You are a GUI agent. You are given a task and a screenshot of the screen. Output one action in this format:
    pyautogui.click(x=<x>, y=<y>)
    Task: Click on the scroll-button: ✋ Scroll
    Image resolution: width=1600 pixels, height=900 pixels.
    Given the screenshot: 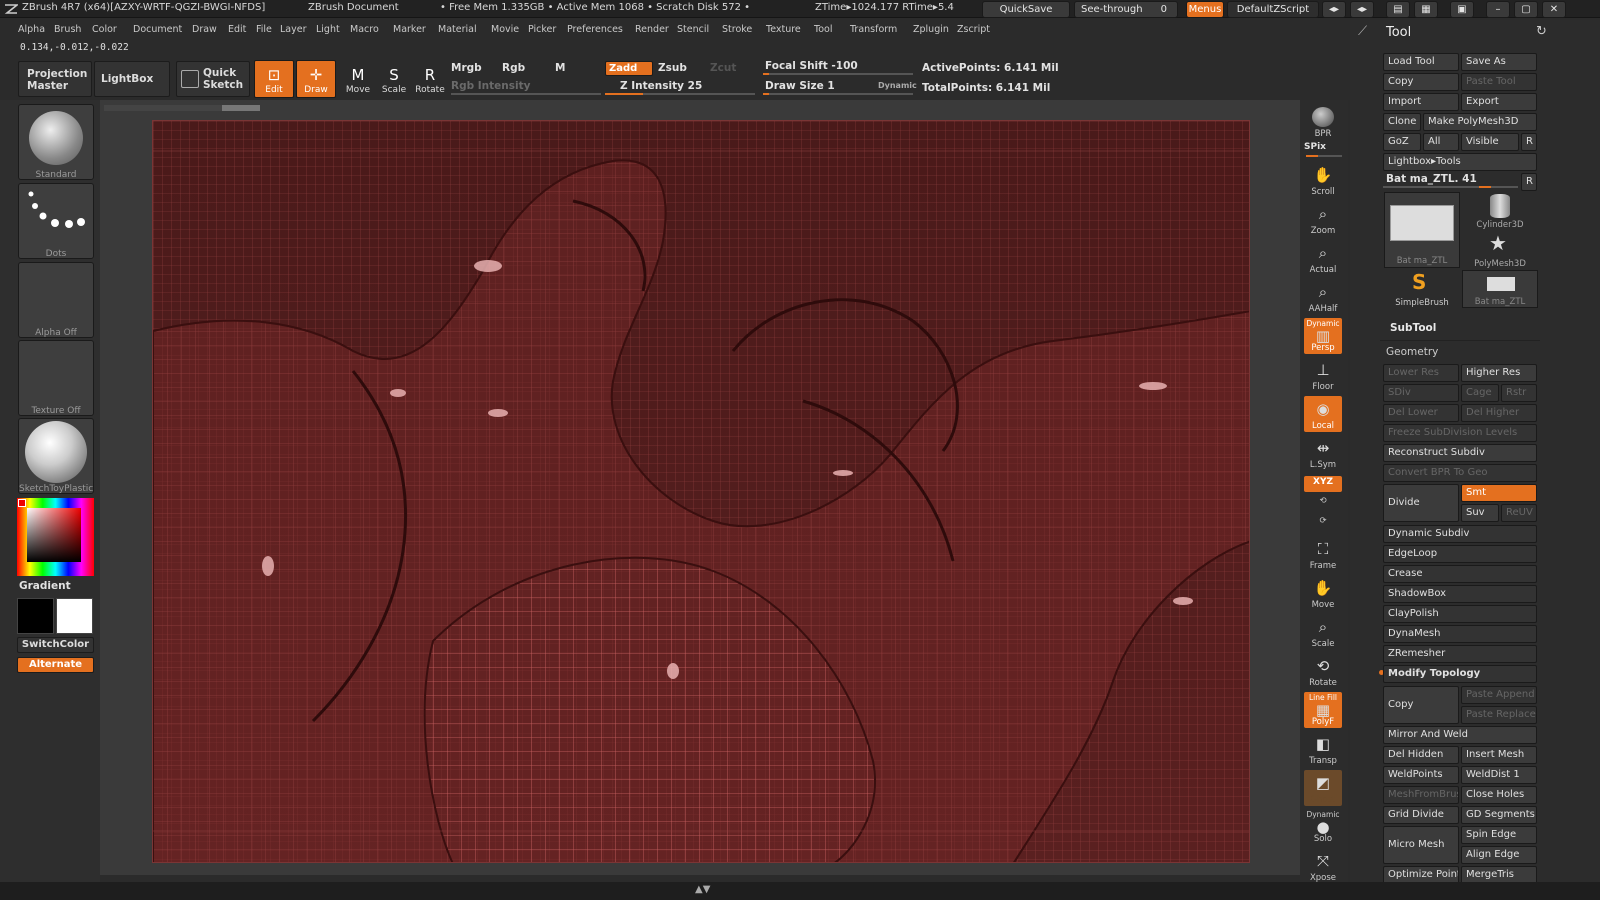 What is the action you would take?
    pyautogui.click(x=1323, y=180)
    